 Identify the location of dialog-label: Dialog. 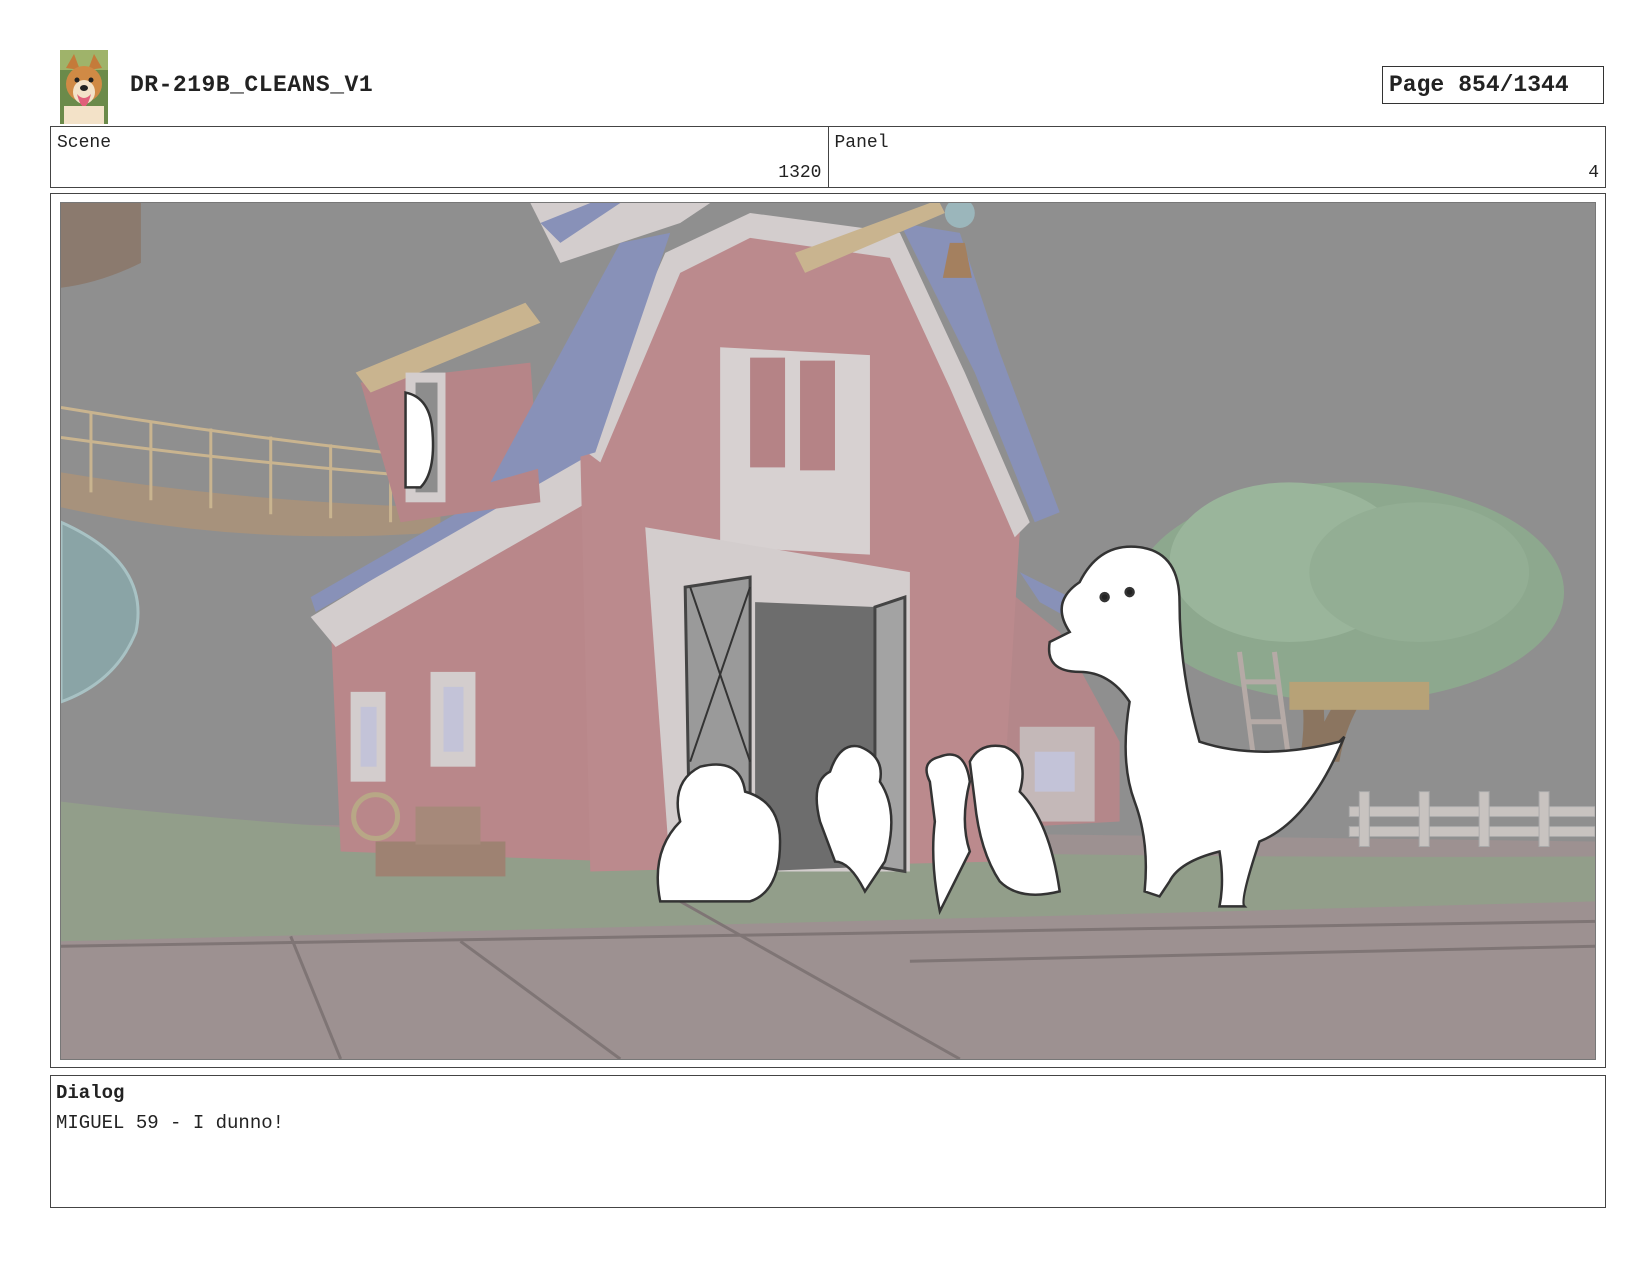
(90, 1093).